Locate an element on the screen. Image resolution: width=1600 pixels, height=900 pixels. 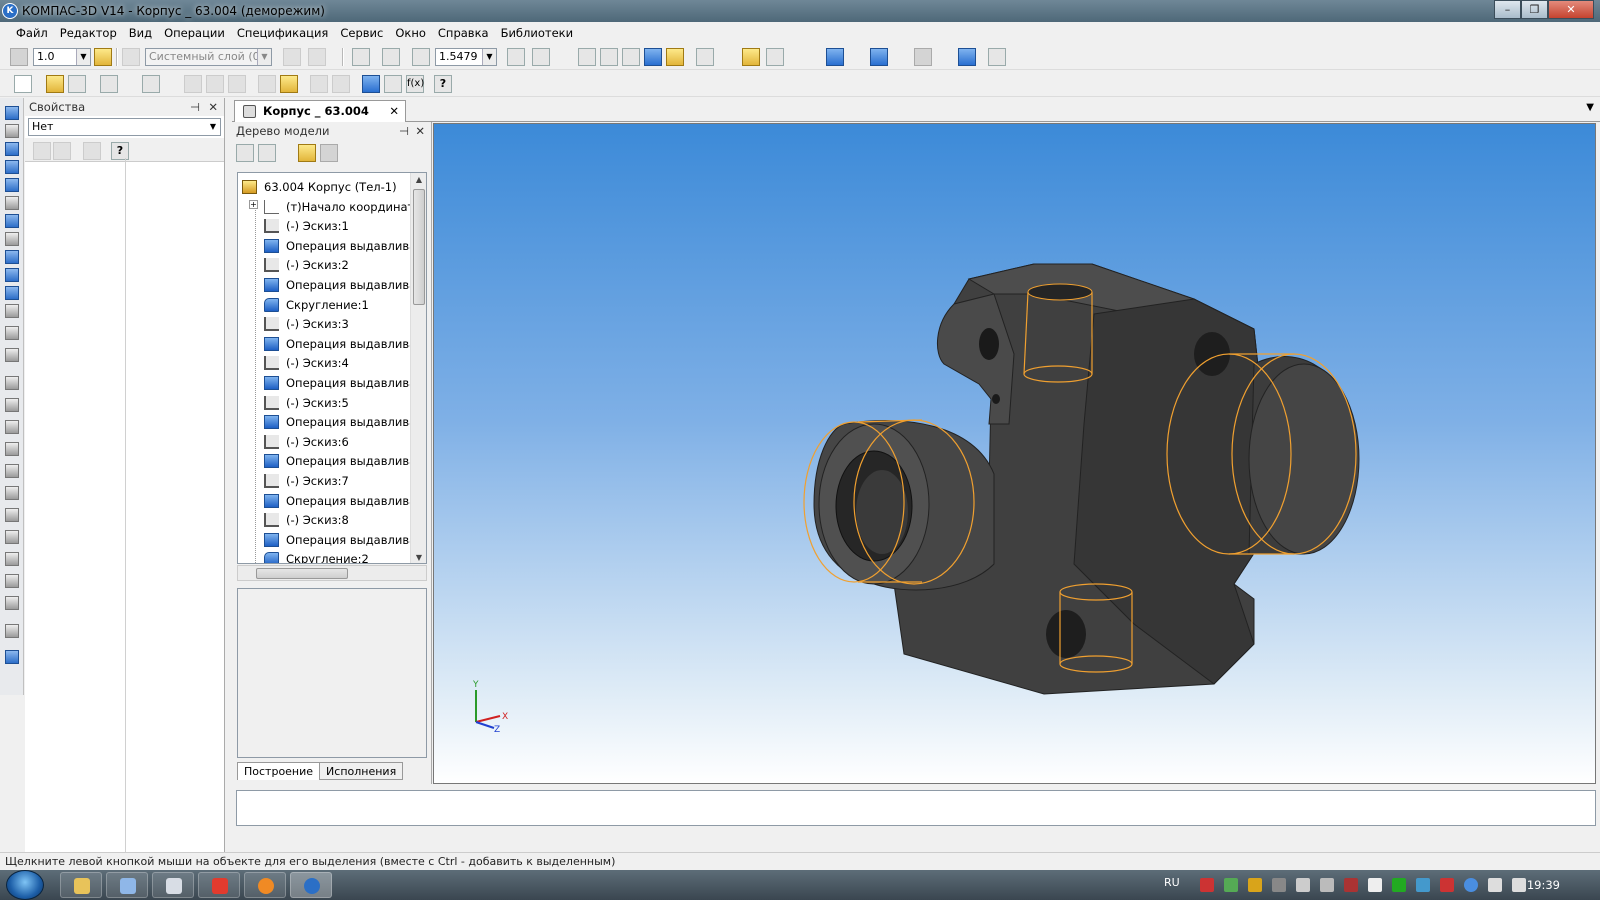
expand-icon: + is located at coordinates (253, 204).